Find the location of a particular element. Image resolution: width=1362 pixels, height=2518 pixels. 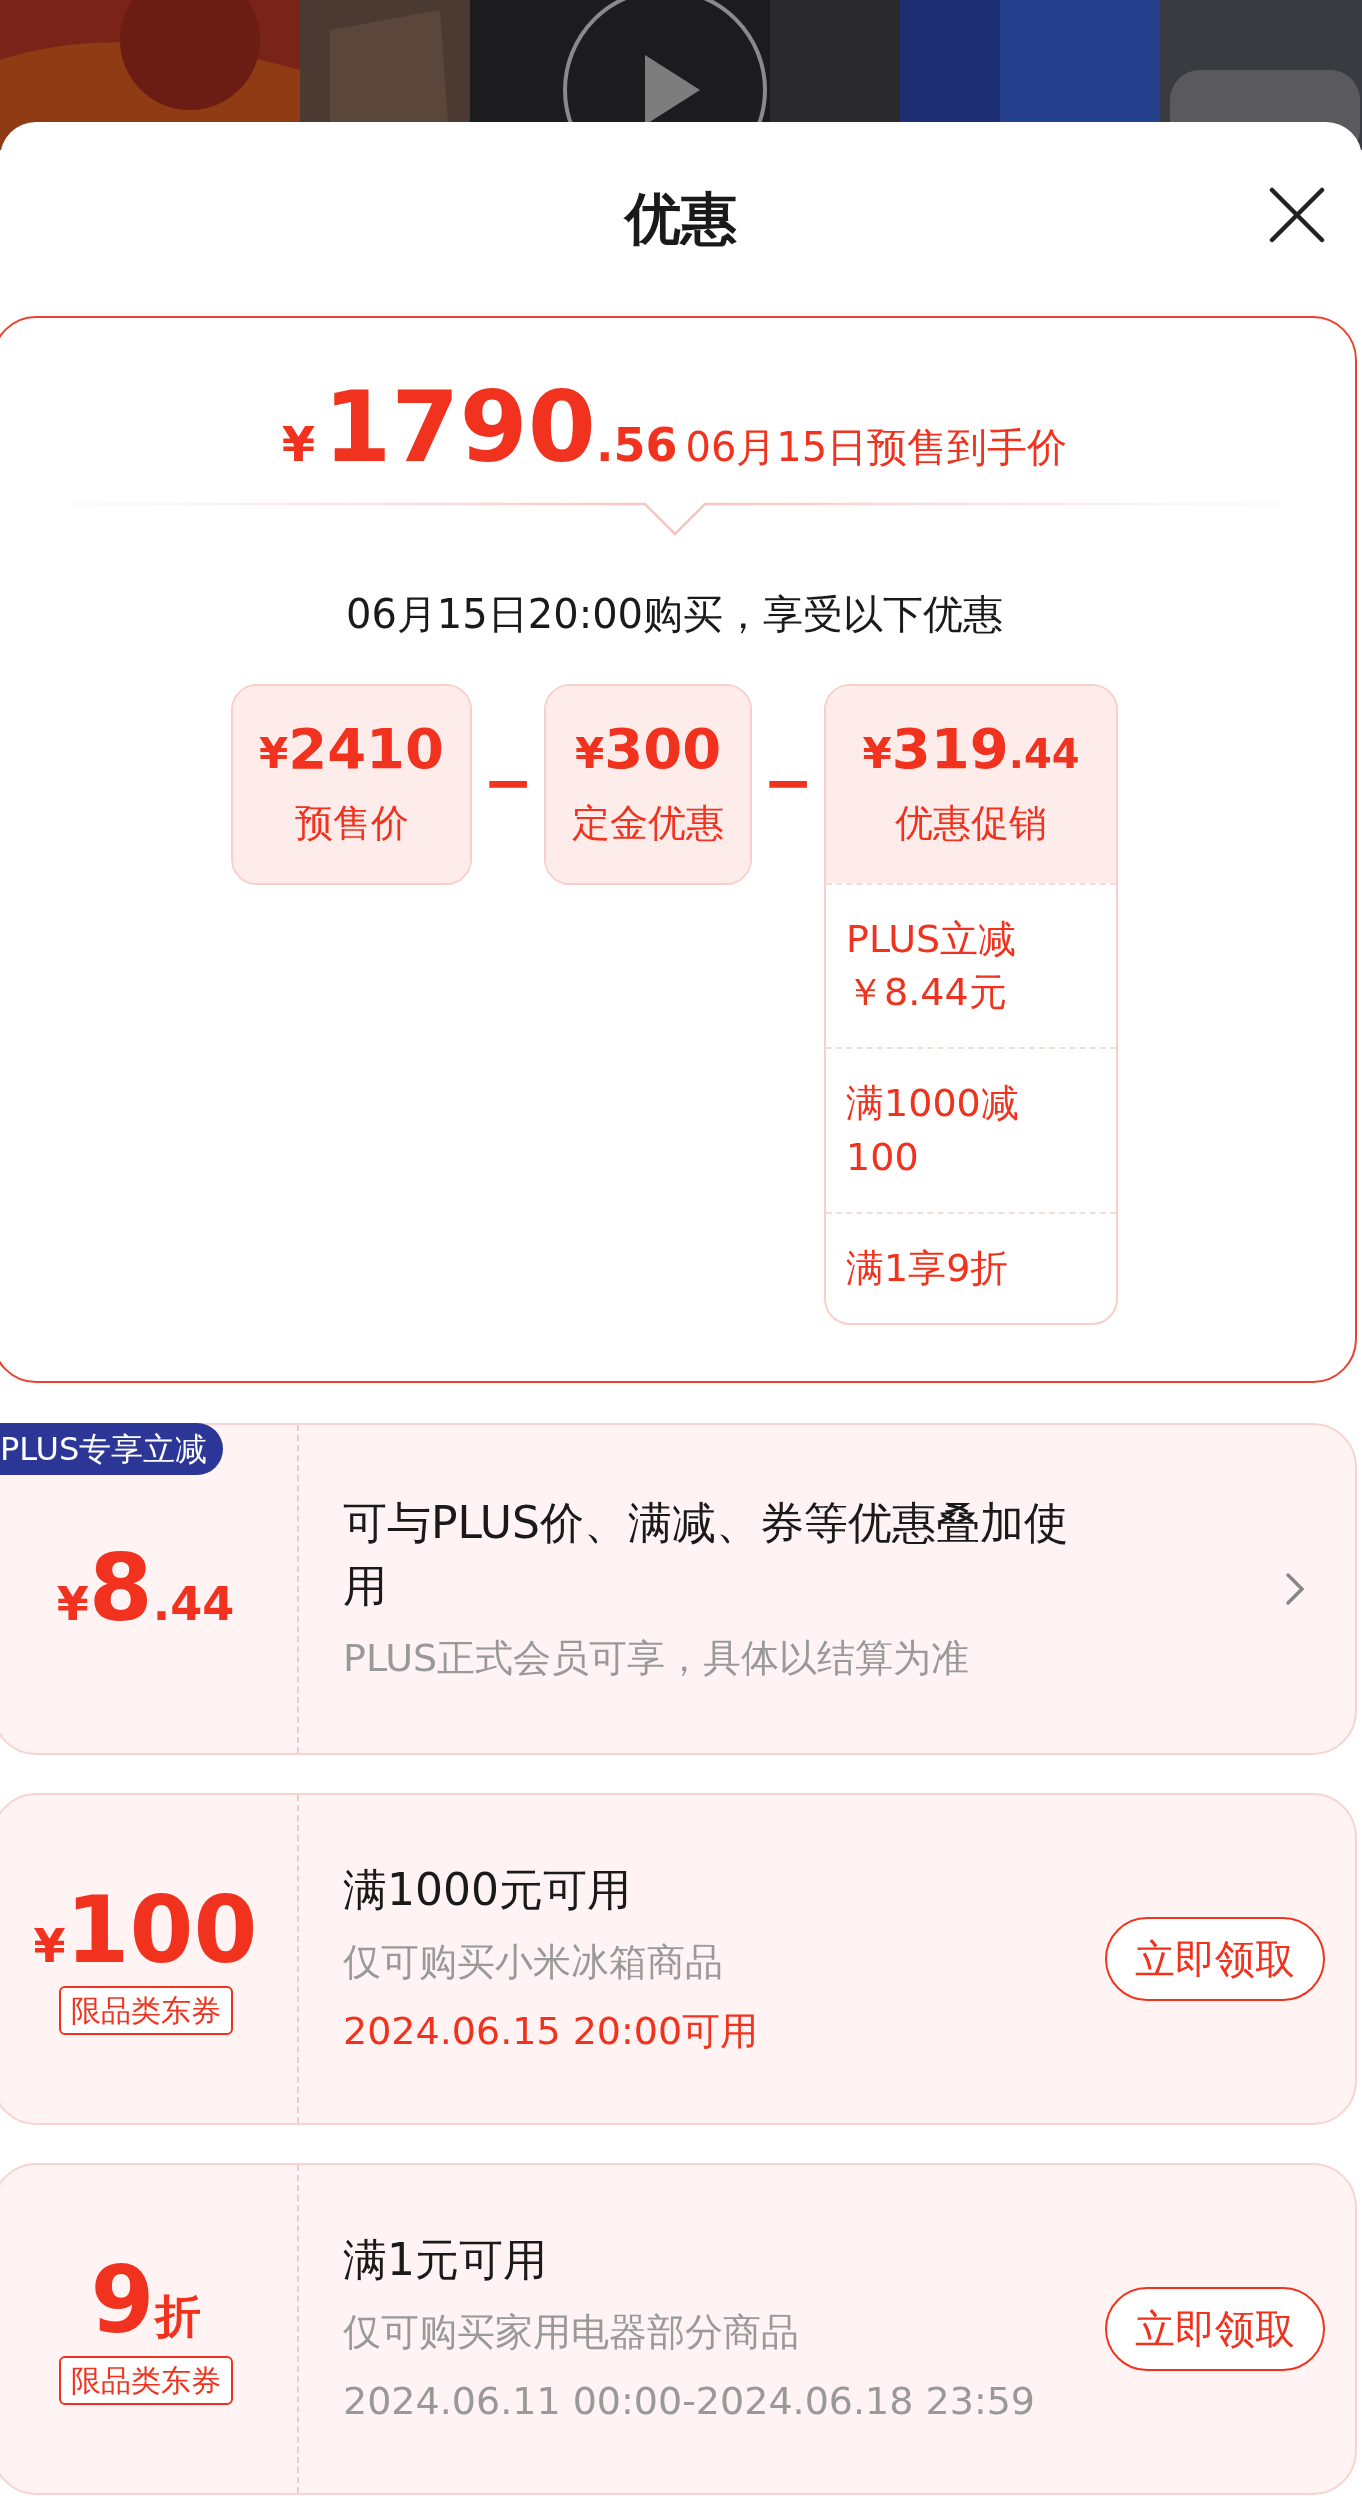

coupon-date: 2024.06.15 20:00可用 is located at coordinates (551, 2031).